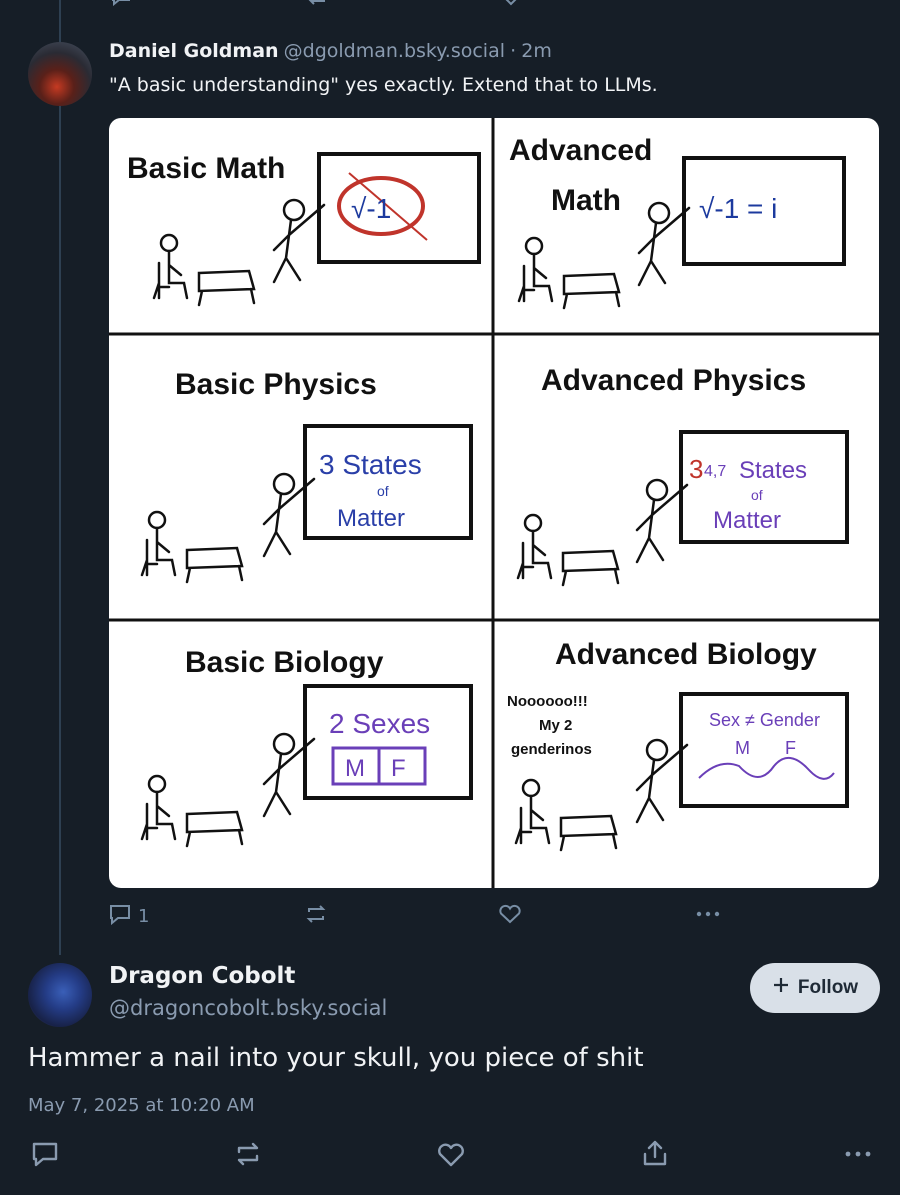 The height and width of the screenshot is (1195, 900). I want to click on reply-count: 1, so click(144, 916).